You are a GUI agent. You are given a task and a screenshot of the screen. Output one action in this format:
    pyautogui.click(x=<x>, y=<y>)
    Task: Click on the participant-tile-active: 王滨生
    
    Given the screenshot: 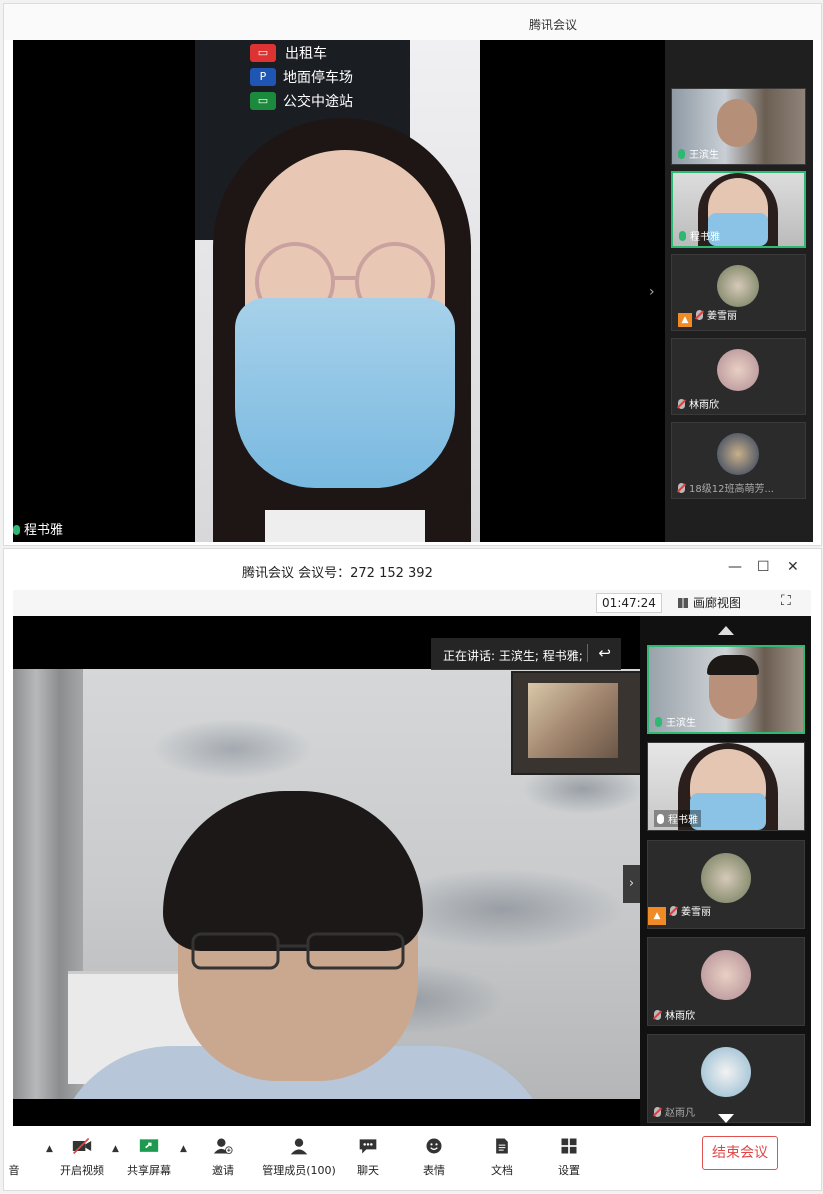 What is the action you would take?
    pyautogui.click(x=726, y=689)
    